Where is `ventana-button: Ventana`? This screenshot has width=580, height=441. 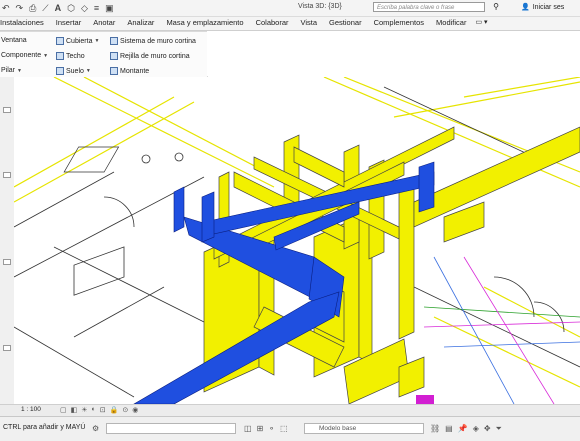 ventana-button: Ventana is located at coordinates (14, 40).